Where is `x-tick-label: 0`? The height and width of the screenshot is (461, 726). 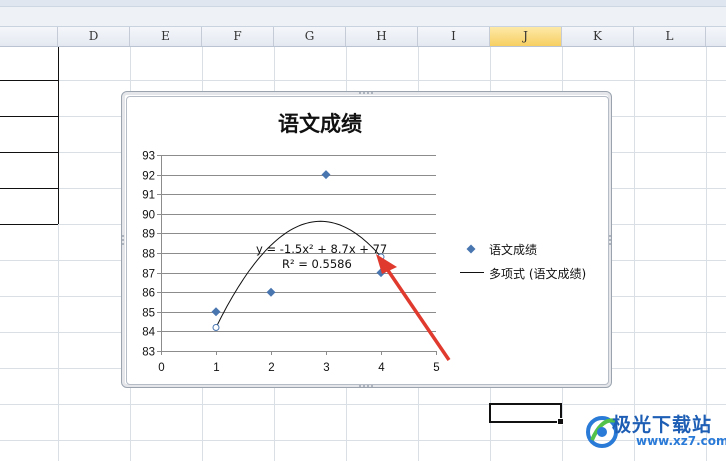
x-tick-label: 0 is located at coordinates (161, 368).